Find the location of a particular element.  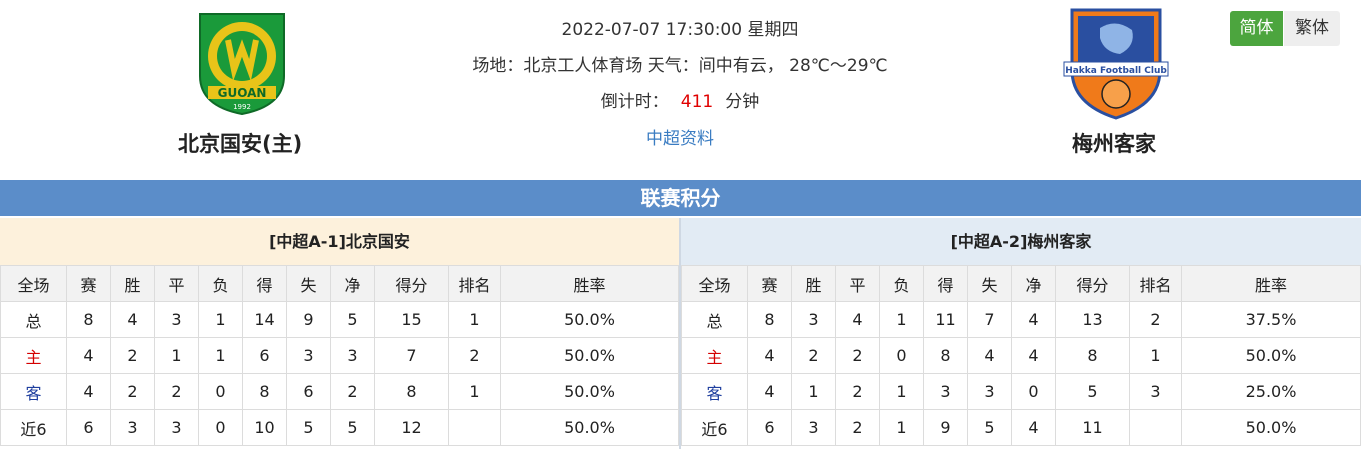

row-label: 总 is located at coordinates (714, 319).